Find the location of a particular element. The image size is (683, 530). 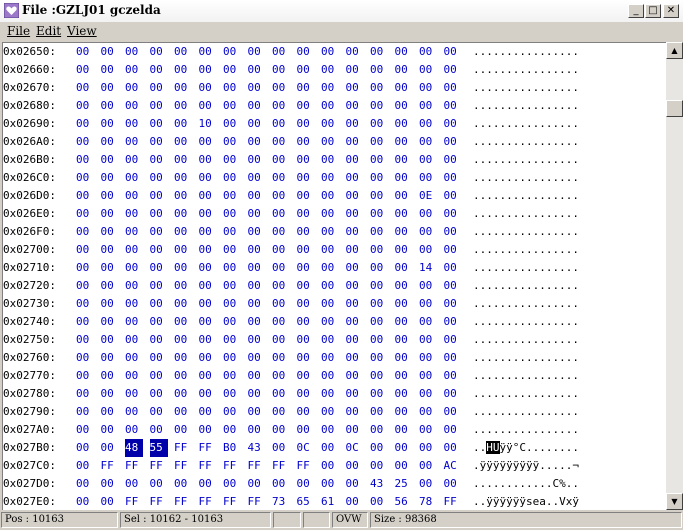

scroll-up-arrow-icon: ▲ is located at coordinates (674, 50).